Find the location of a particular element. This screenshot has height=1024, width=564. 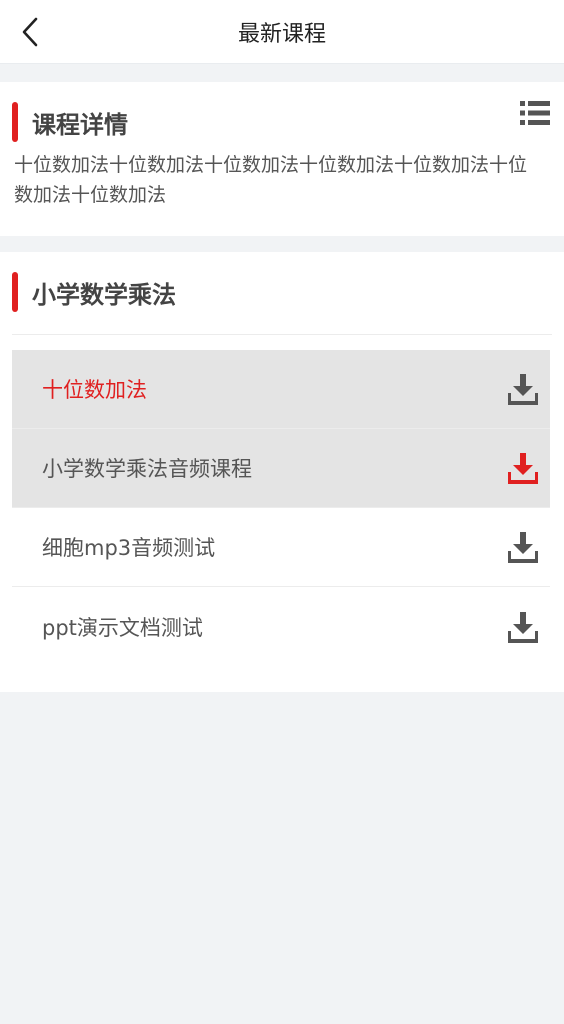

lesson-label: ppt演示文档测试 is located at coordinates (122, 627).